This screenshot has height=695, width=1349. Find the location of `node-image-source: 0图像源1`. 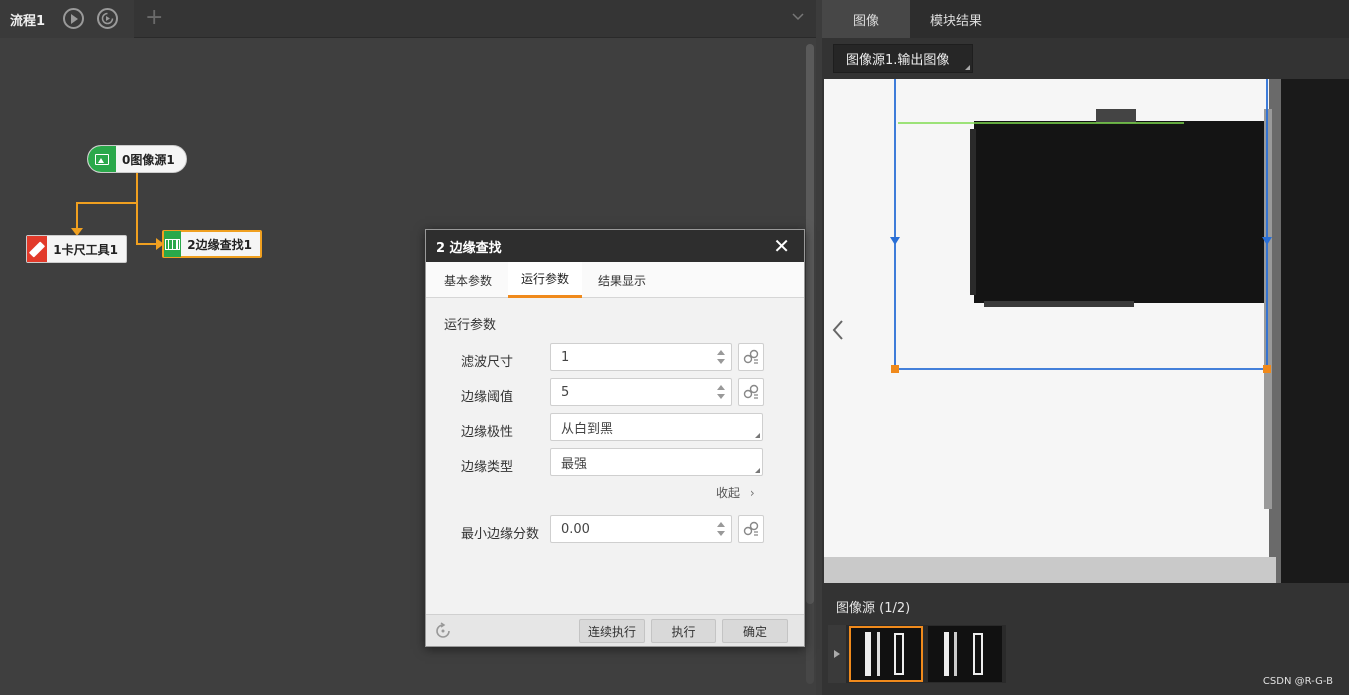

node-image-source: 0图像源1 is located at coordinates (137, 159).